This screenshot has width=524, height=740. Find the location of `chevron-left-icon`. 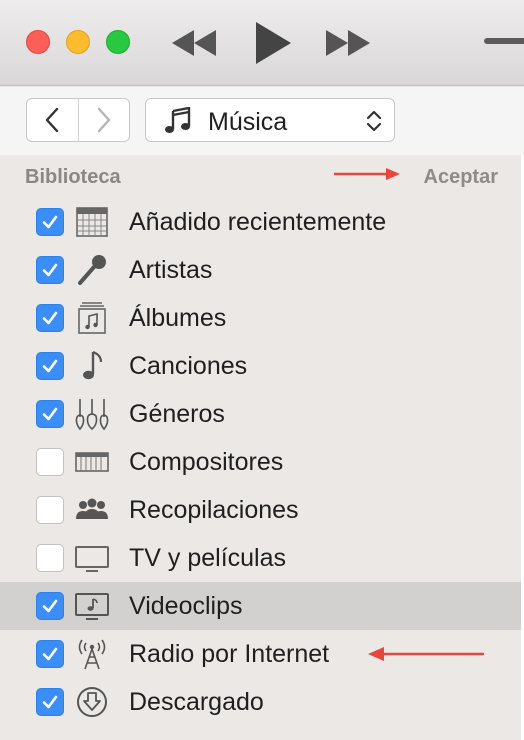

chevron-left-icon is located at coordinates (52, 120).